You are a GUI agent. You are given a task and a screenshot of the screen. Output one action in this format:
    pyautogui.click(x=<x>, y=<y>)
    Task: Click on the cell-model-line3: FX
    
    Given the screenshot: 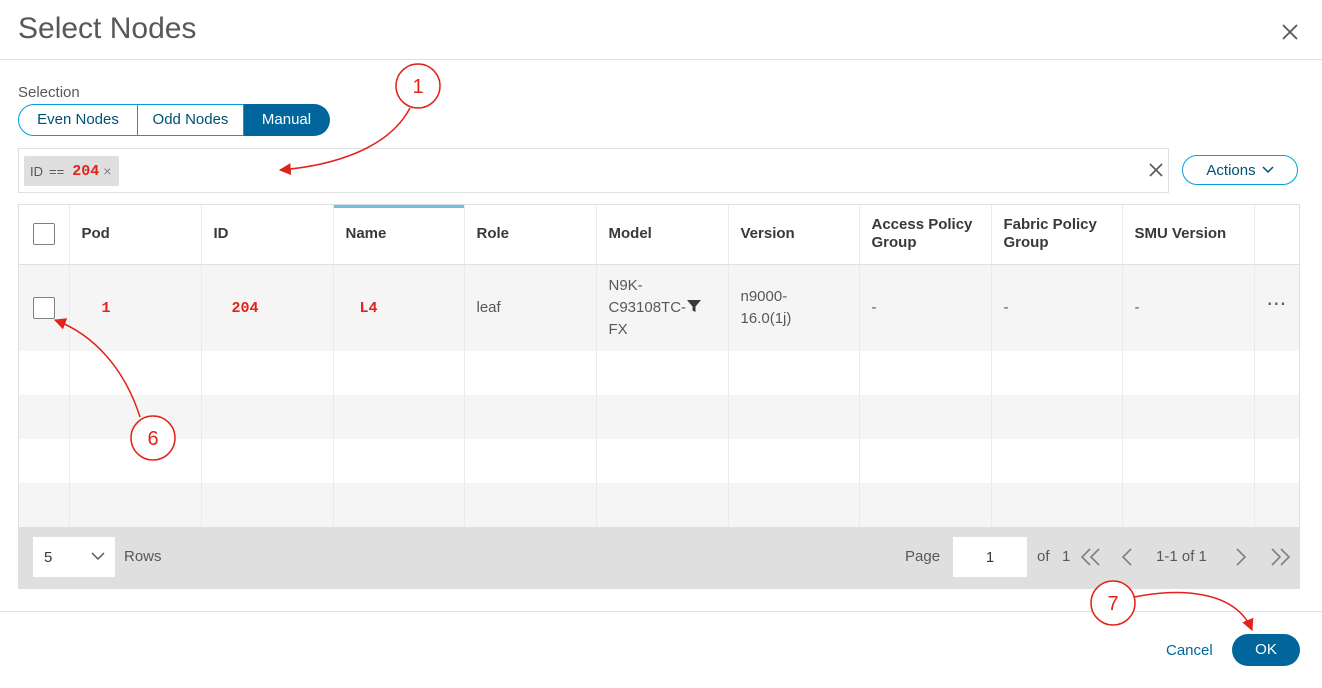 What is the action you would take?
    pyautogui.click(x=618, y=329)
    